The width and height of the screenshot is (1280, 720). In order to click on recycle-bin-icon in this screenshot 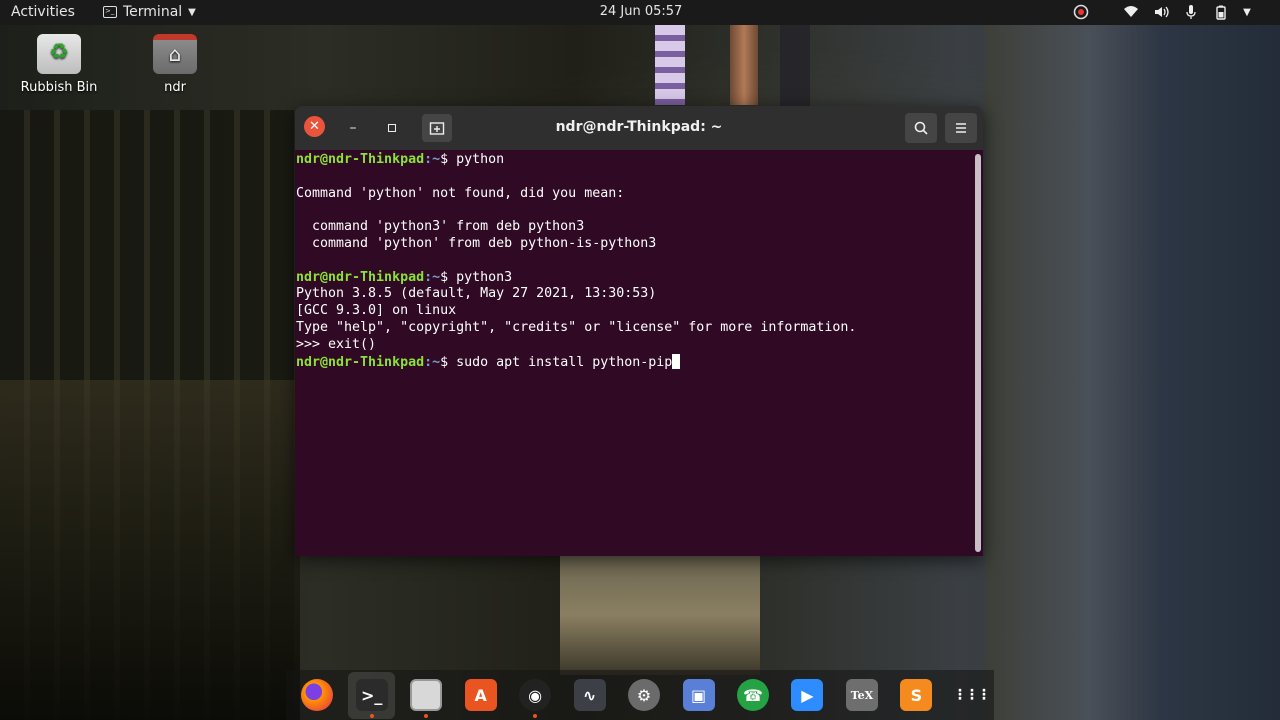, I will do `click(59, 54)`.